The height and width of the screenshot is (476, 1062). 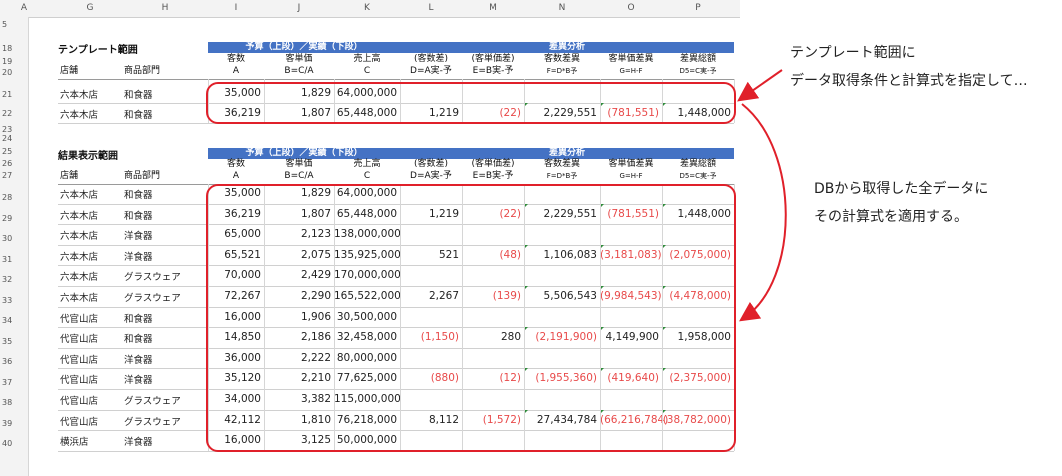 I want to click on row-number: 21, so click(x=14, y=94).